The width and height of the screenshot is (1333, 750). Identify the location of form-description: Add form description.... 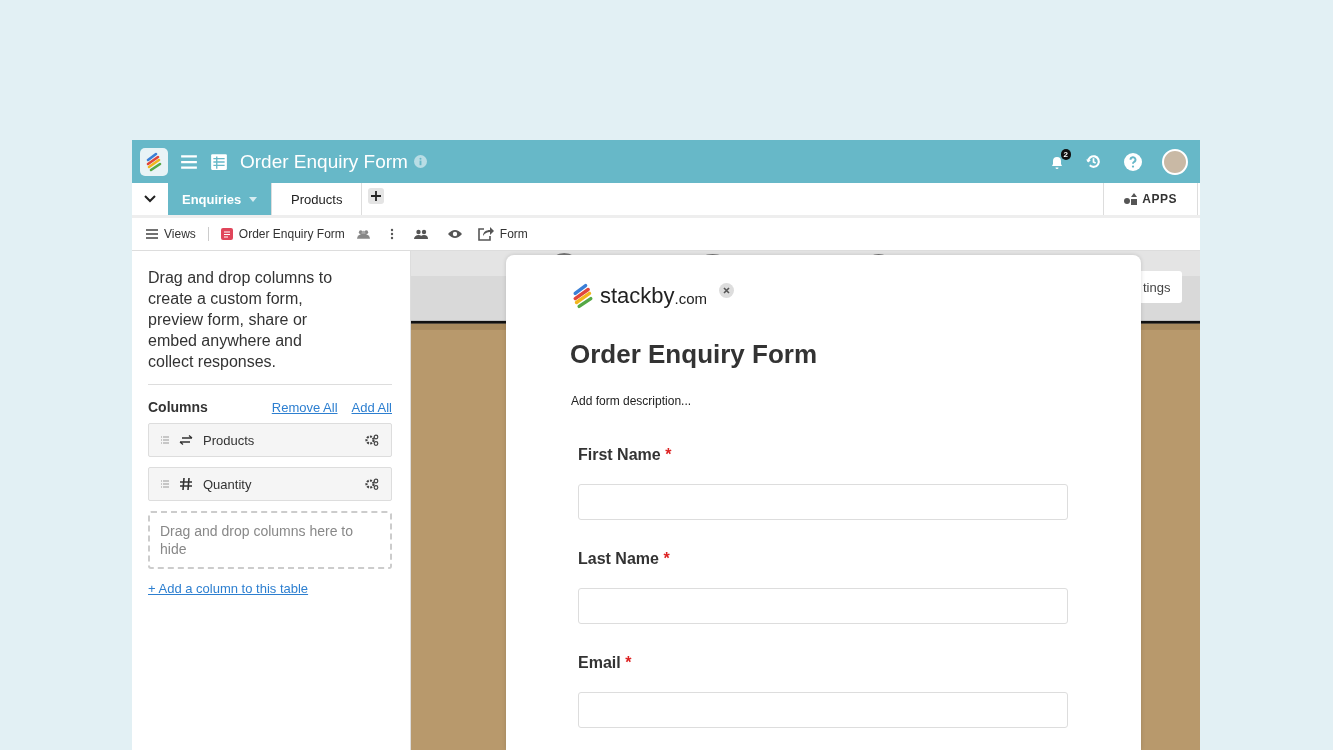
(820, 401).